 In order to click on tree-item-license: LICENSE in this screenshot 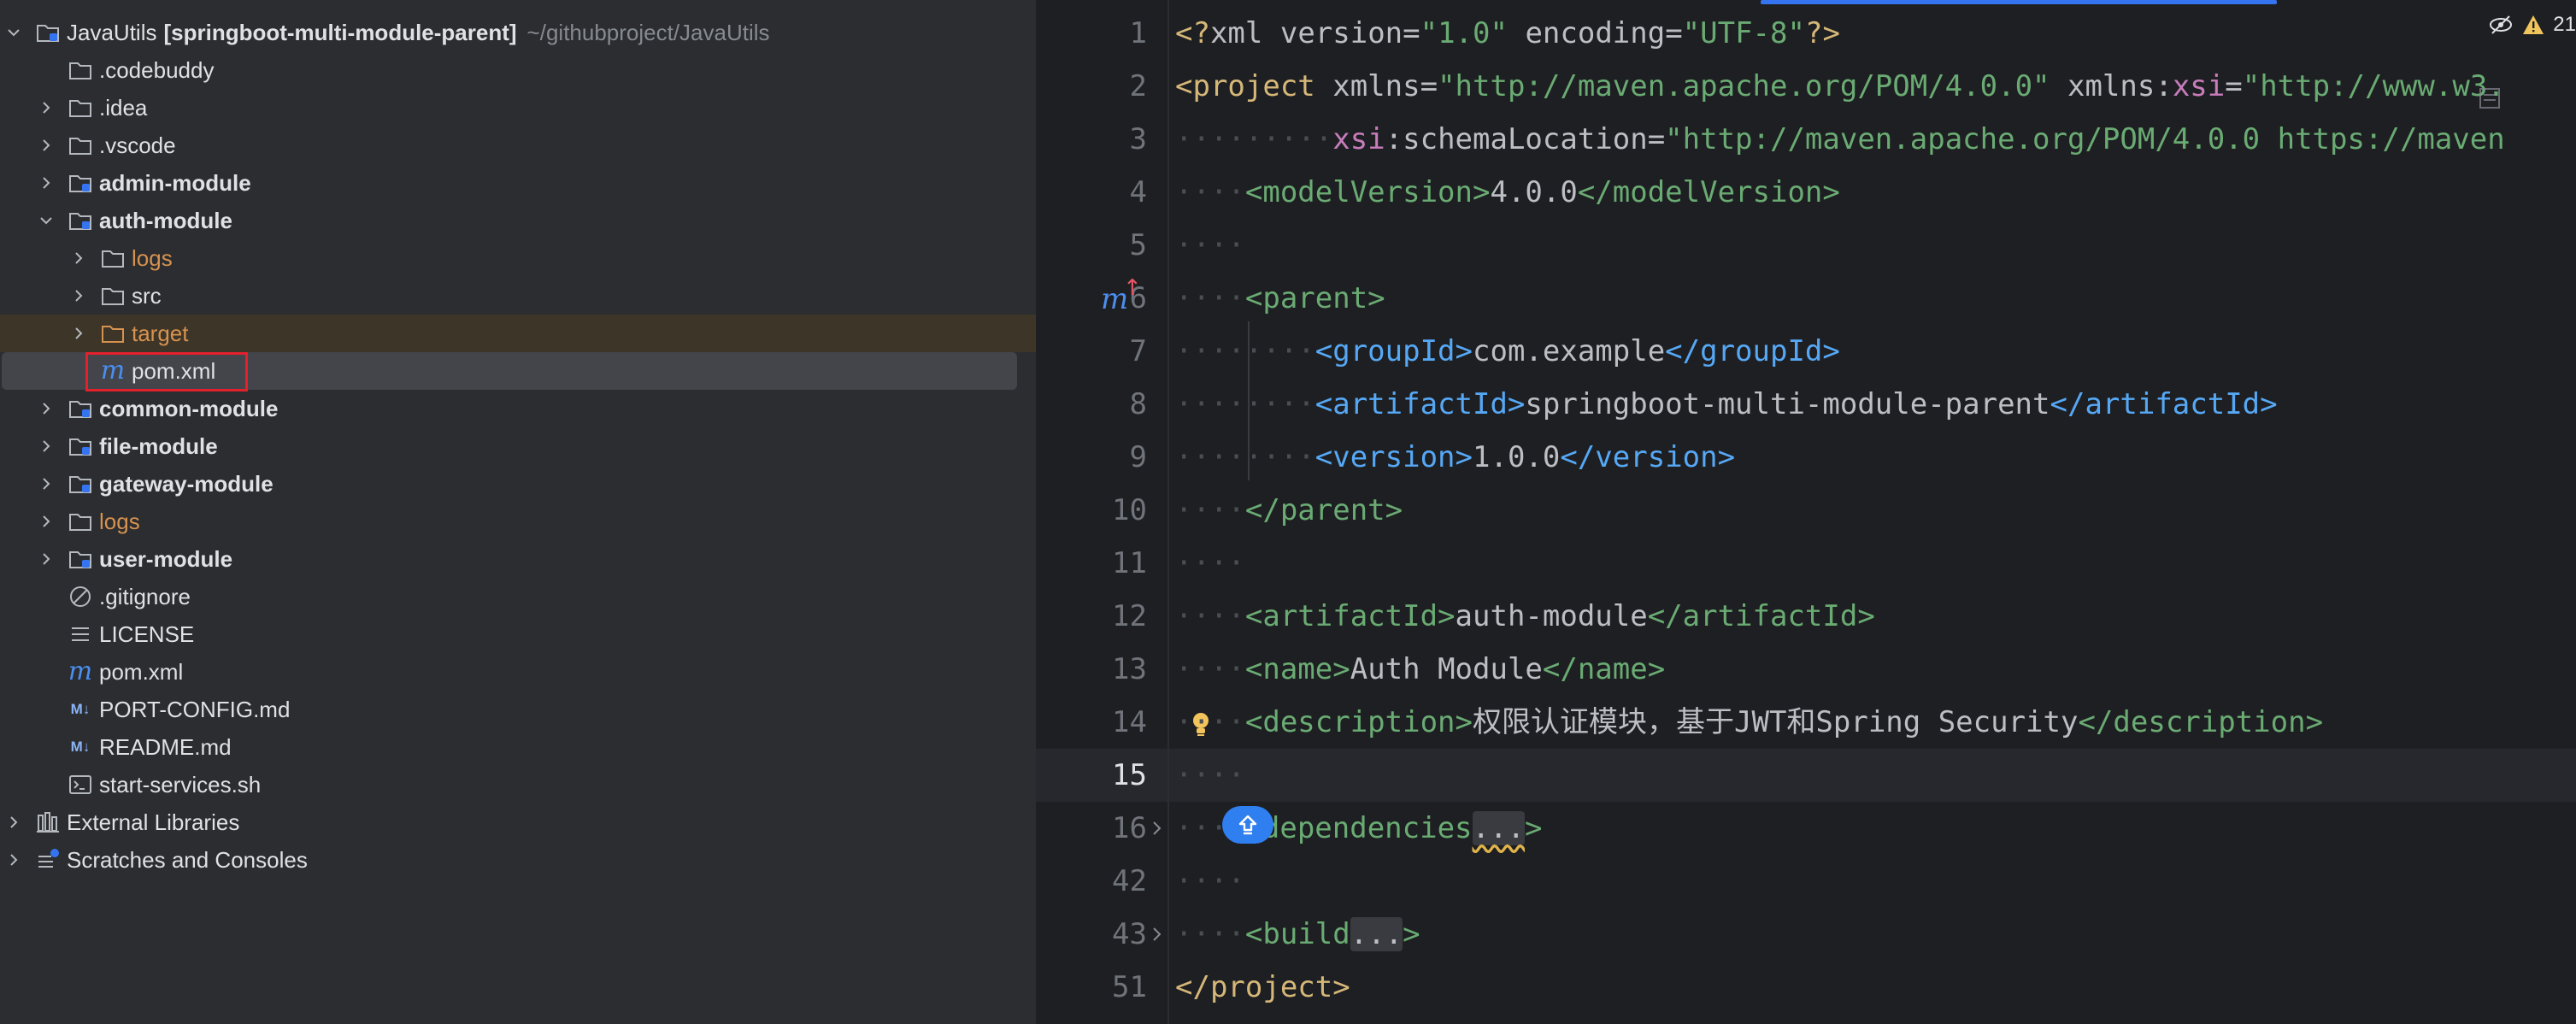, I will do `click(518, 634)`.